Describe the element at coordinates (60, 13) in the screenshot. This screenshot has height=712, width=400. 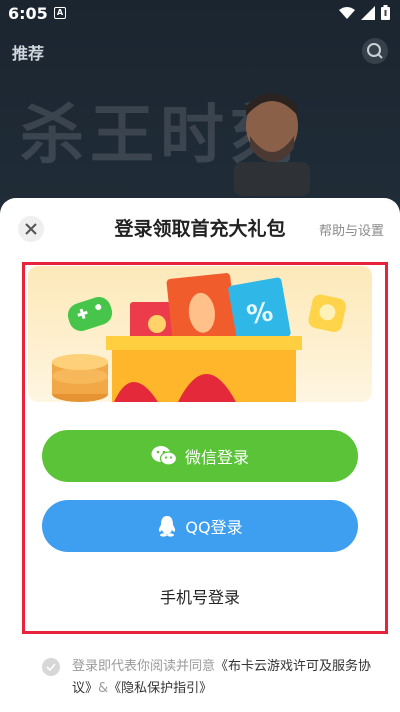
I see `notification-a-icon: A` at that location.